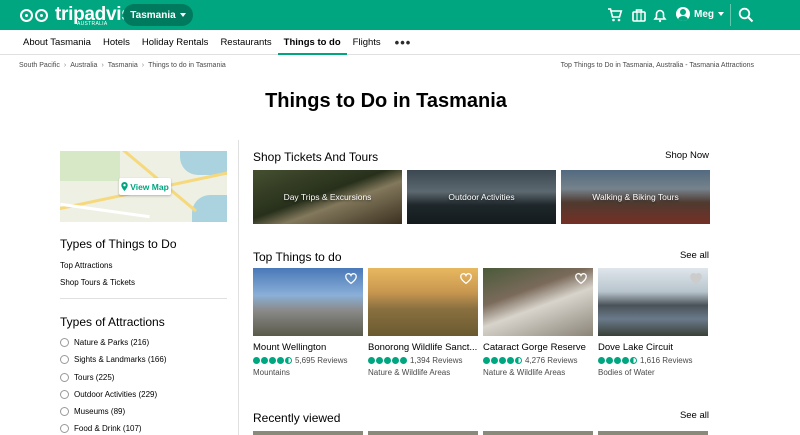 Image resolution: width=800 pixels, height=435 pixels. Describe the element at coordinates (538, 347) in the screenshot. I see `attraction-title: Cataract Gorge Reserve` at that location.